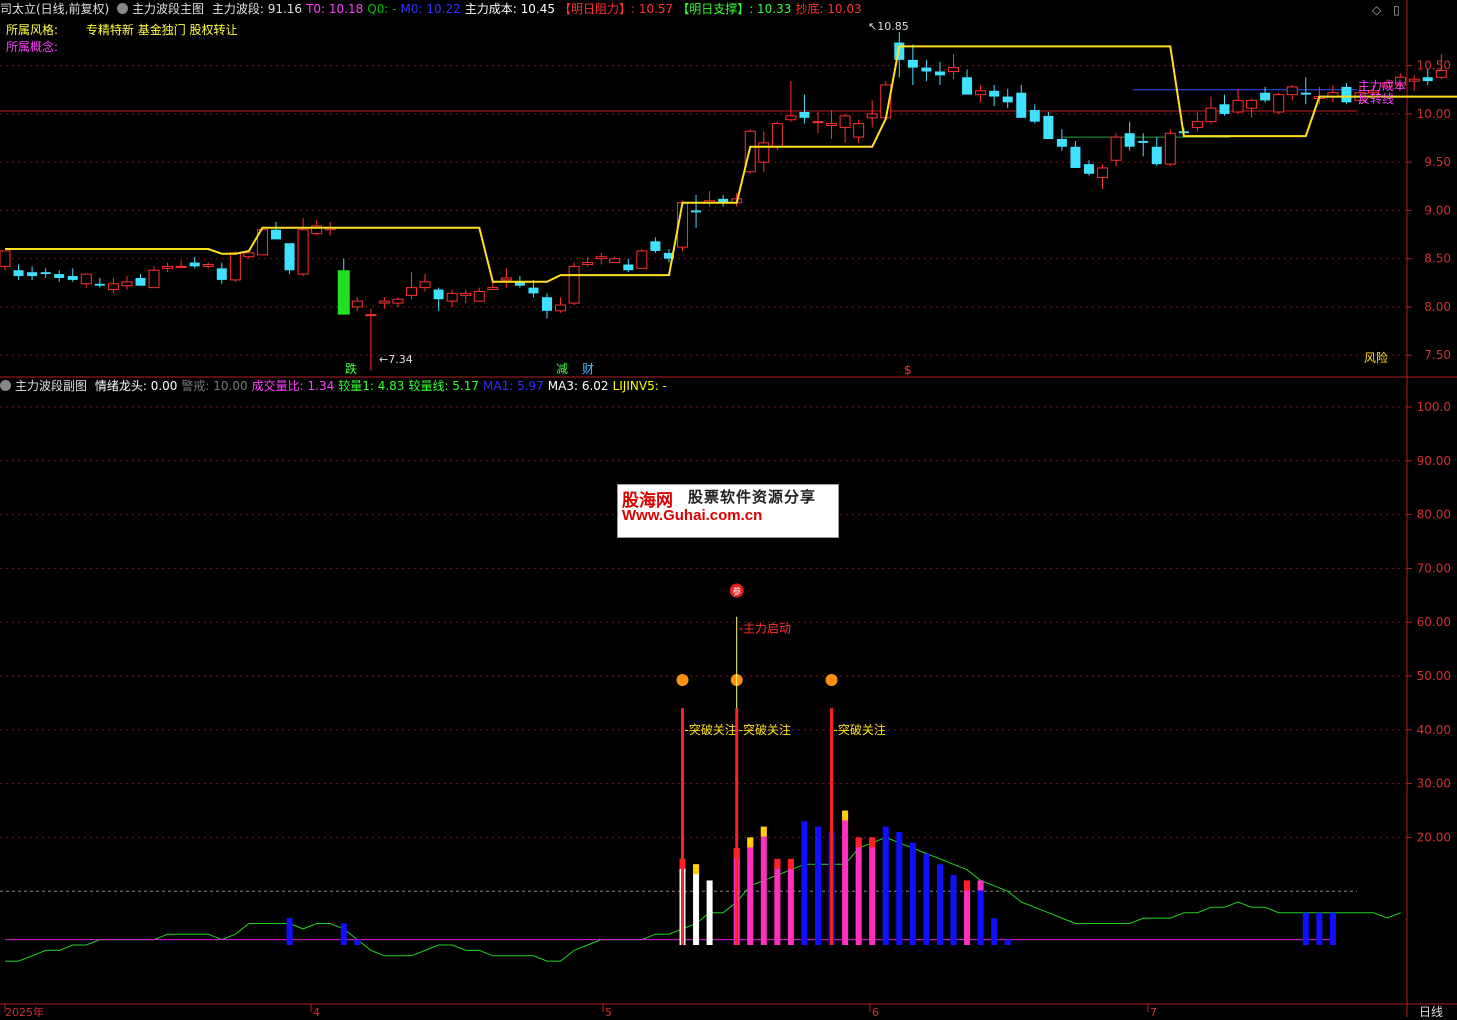  Describe the element at coordinates (168, 9) in the screenshot. I see `main-indicator-name: 主力波段主图` at that location.